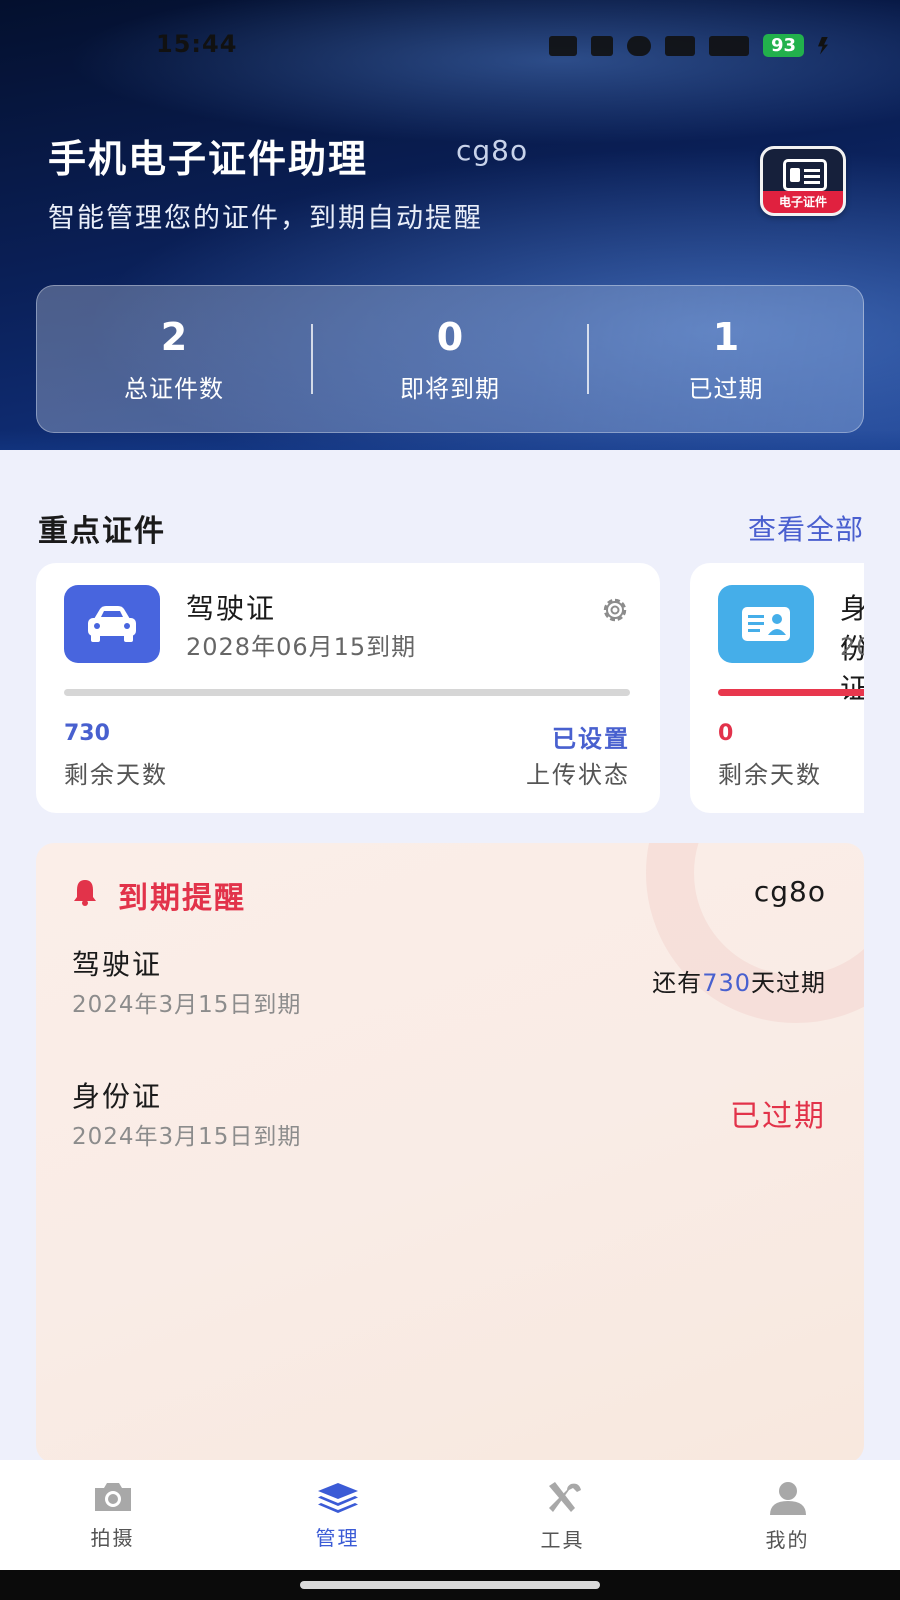 This screenshot has height=1600, width=900. Describe the element at coordinates (174, 336) in the screenshot. I see `stat-value: 2` at that location.